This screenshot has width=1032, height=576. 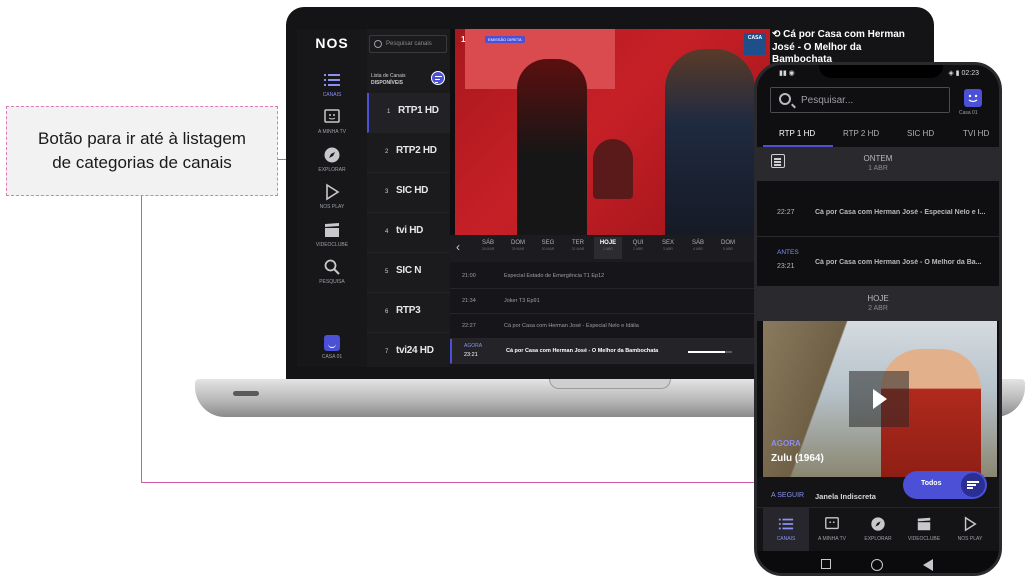 What do you see at coordinates (408, 310) in the screenshot?
I see `channel-logo: RTP3` at bounding box center [408, 310].